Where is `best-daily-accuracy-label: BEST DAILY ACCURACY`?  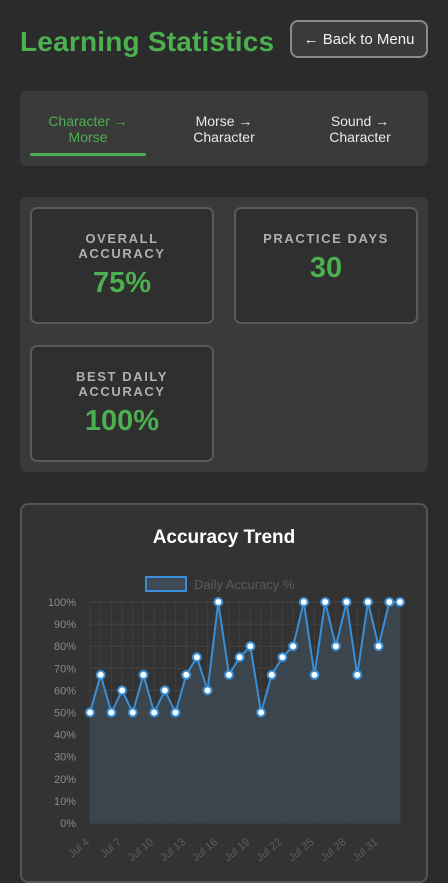 best-daily-accuracy-label: BEST DAILY ACCURACY is located at coordinates (122, 384).